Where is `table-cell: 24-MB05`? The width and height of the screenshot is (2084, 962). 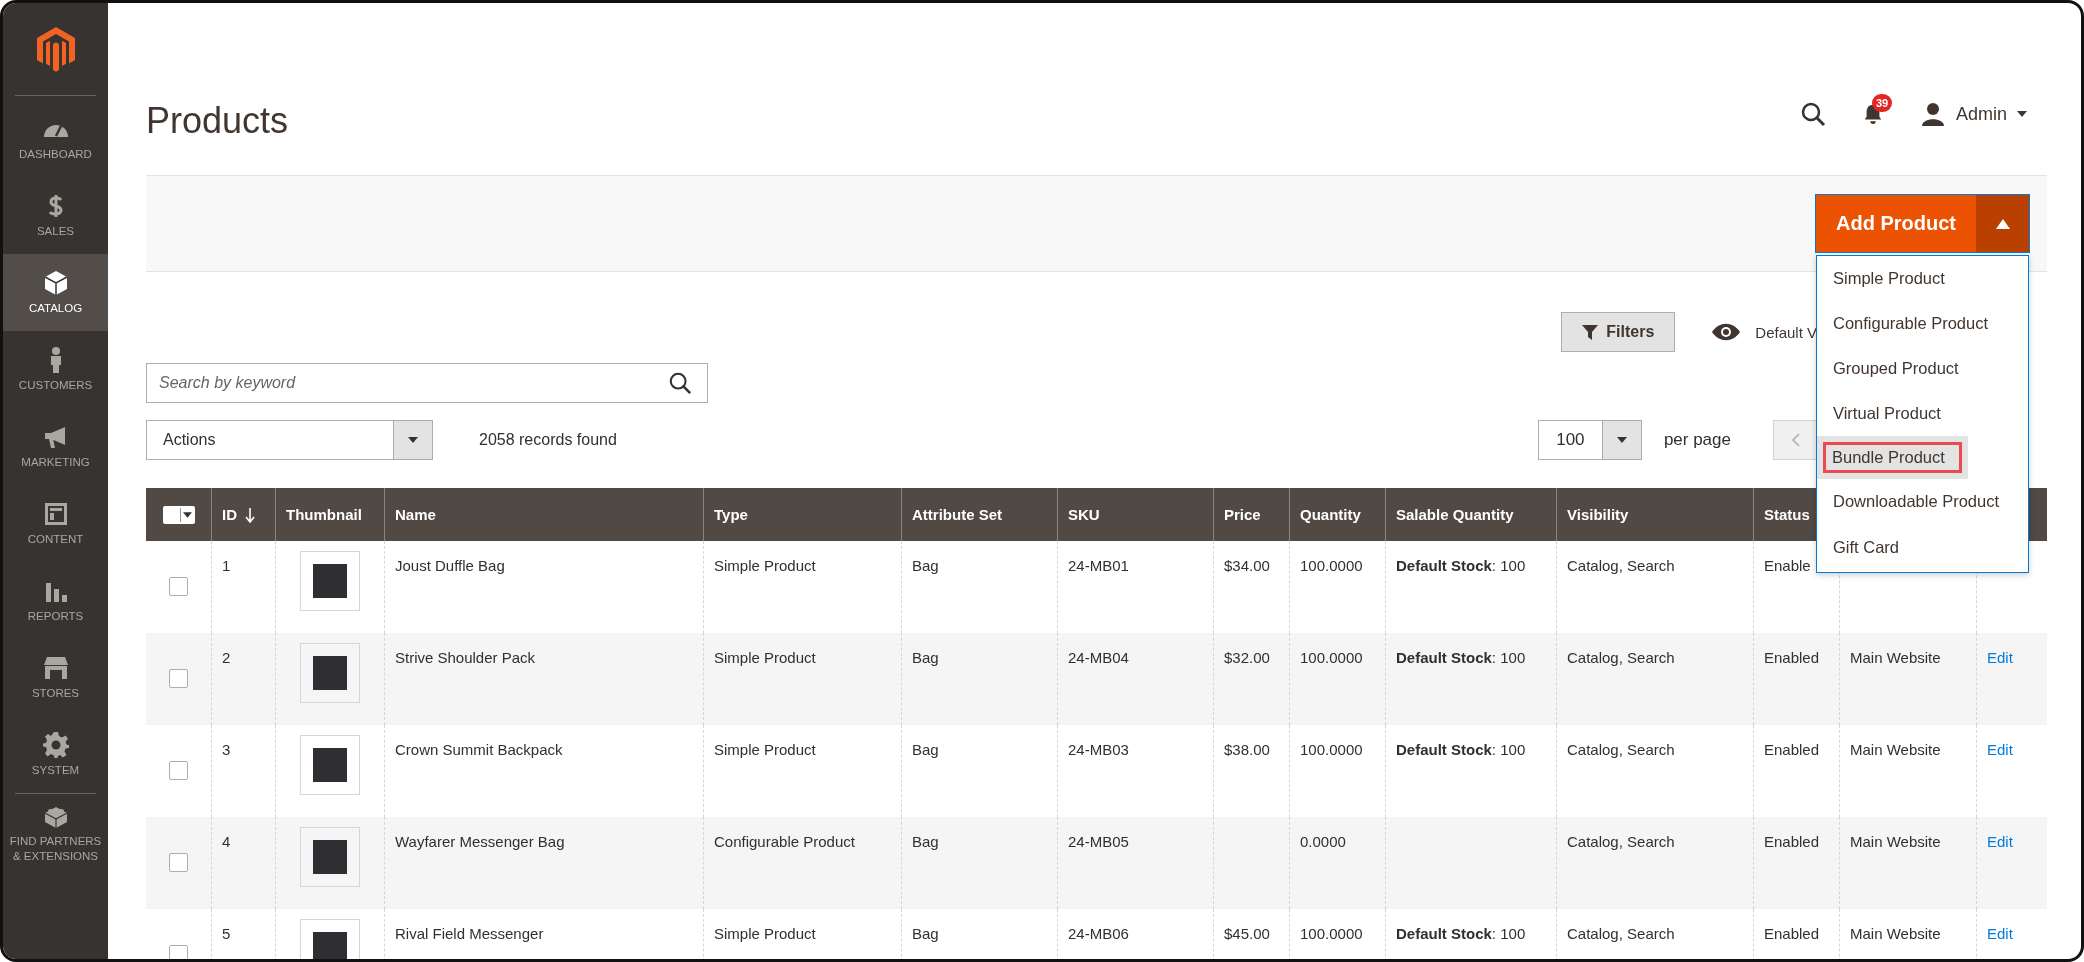 table-cell: 24-MB05 is located at coordinates (1135, 863).